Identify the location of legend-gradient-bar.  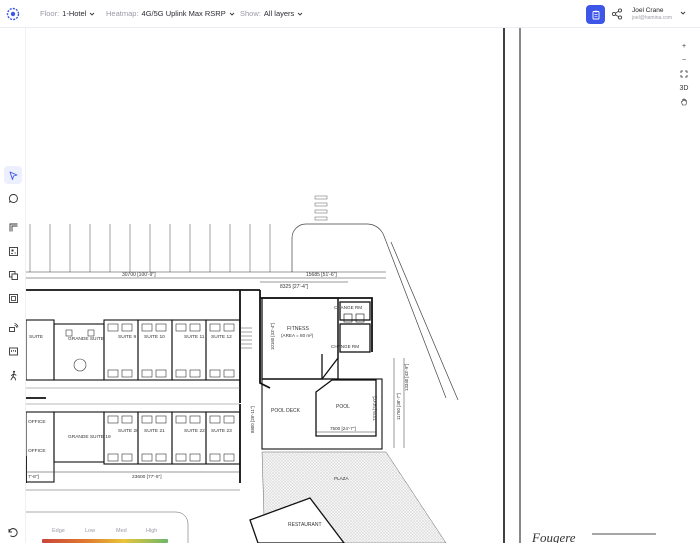
(105, 541).